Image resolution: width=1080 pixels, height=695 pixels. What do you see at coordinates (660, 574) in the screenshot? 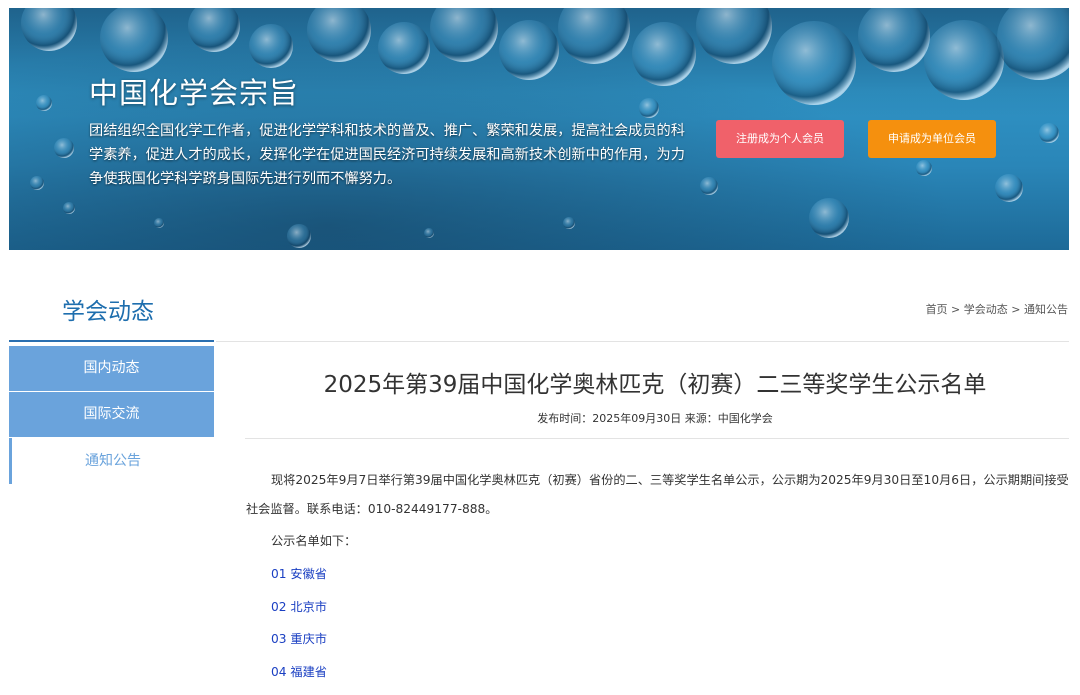
I see `list-item: 01 安徽省` at bounding box center [660, 574].